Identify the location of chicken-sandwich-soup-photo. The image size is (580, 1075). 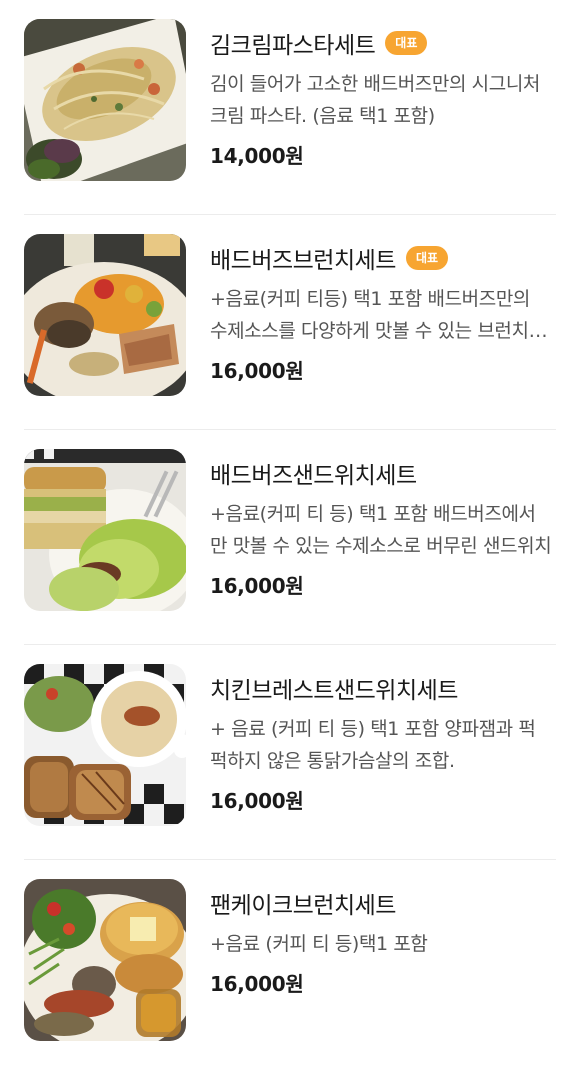
(105, 745).